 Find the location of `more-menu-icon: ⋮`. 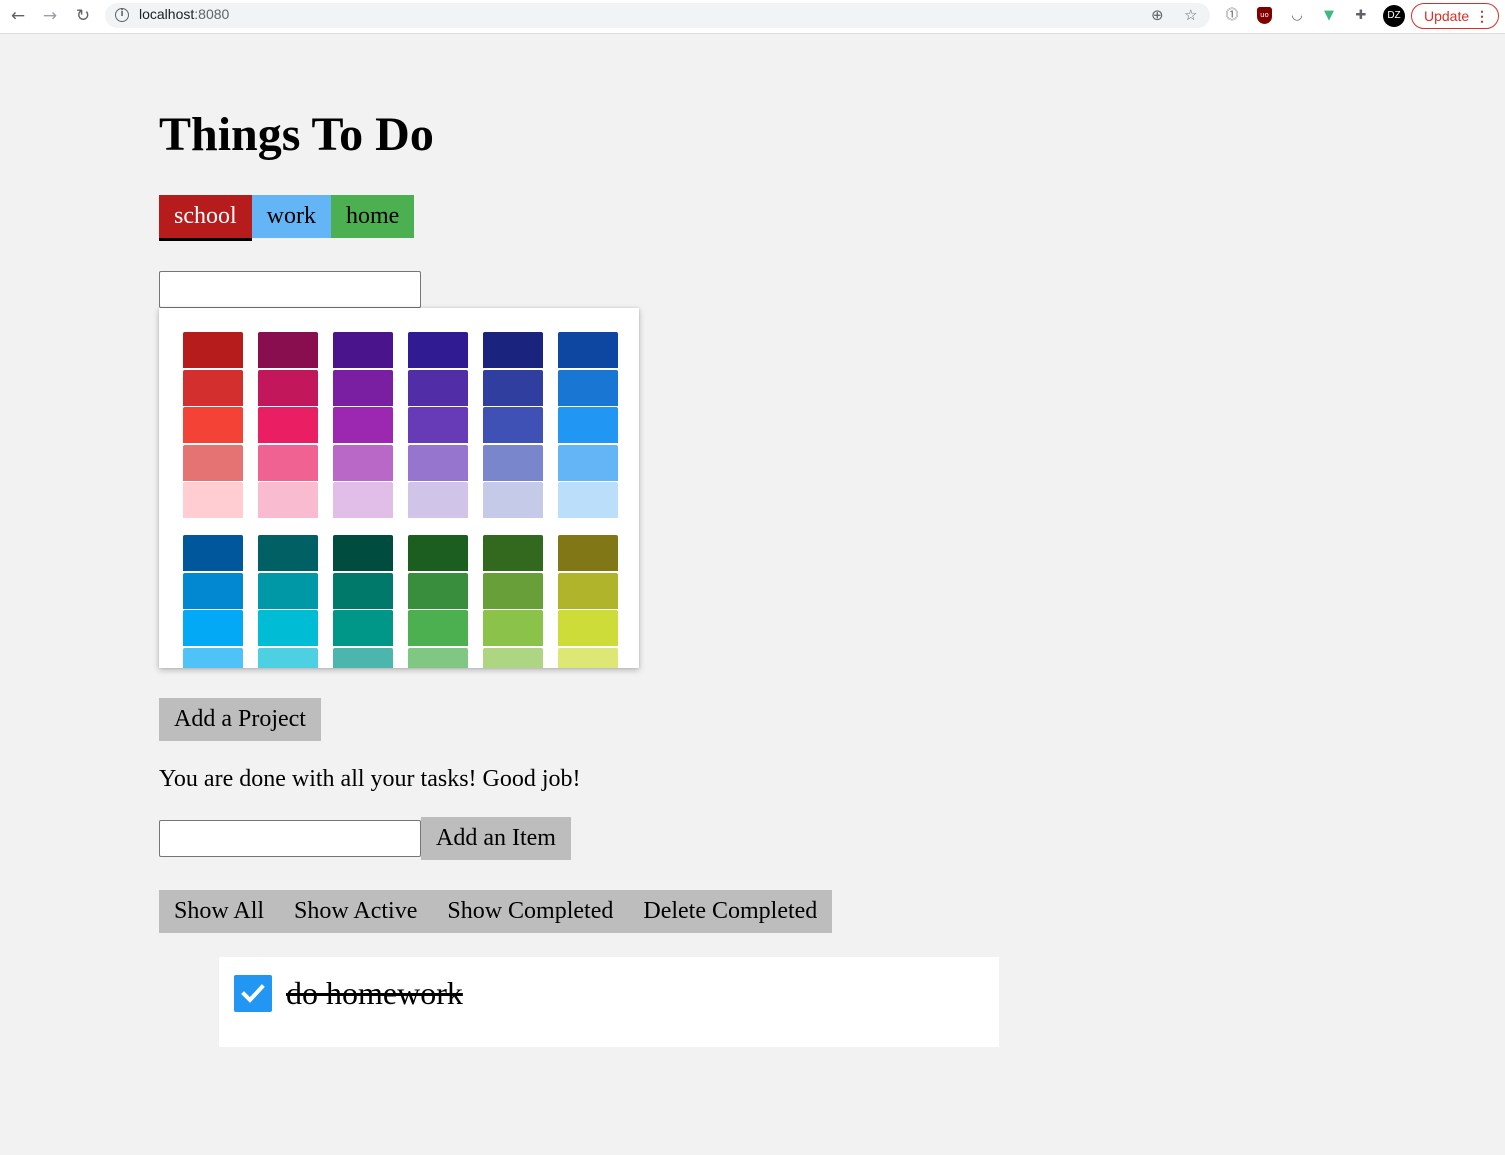

more-menu-icon: ⋮ is located at coordinates (1482, 16).